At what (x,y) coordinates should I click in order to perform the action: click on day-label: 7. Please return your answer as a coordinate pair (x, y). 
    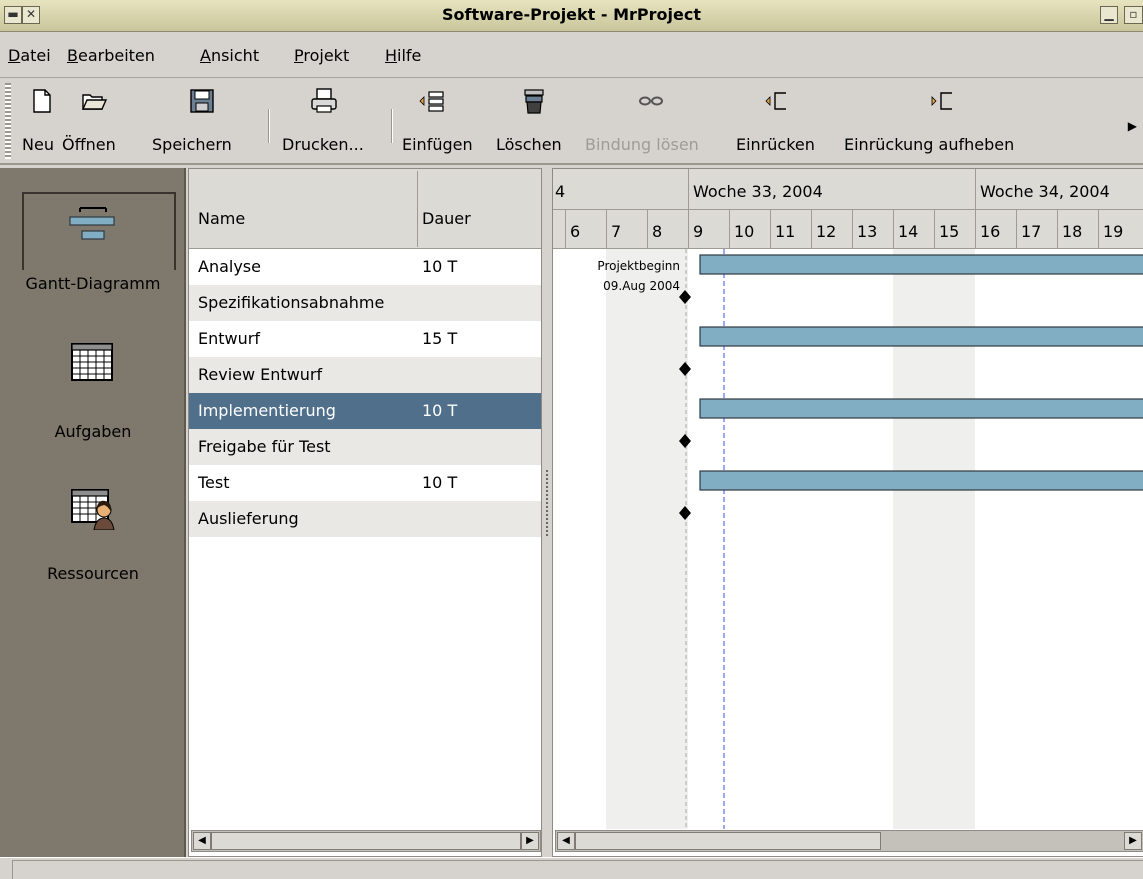
    Looking at the image, I should click on (616, 231).